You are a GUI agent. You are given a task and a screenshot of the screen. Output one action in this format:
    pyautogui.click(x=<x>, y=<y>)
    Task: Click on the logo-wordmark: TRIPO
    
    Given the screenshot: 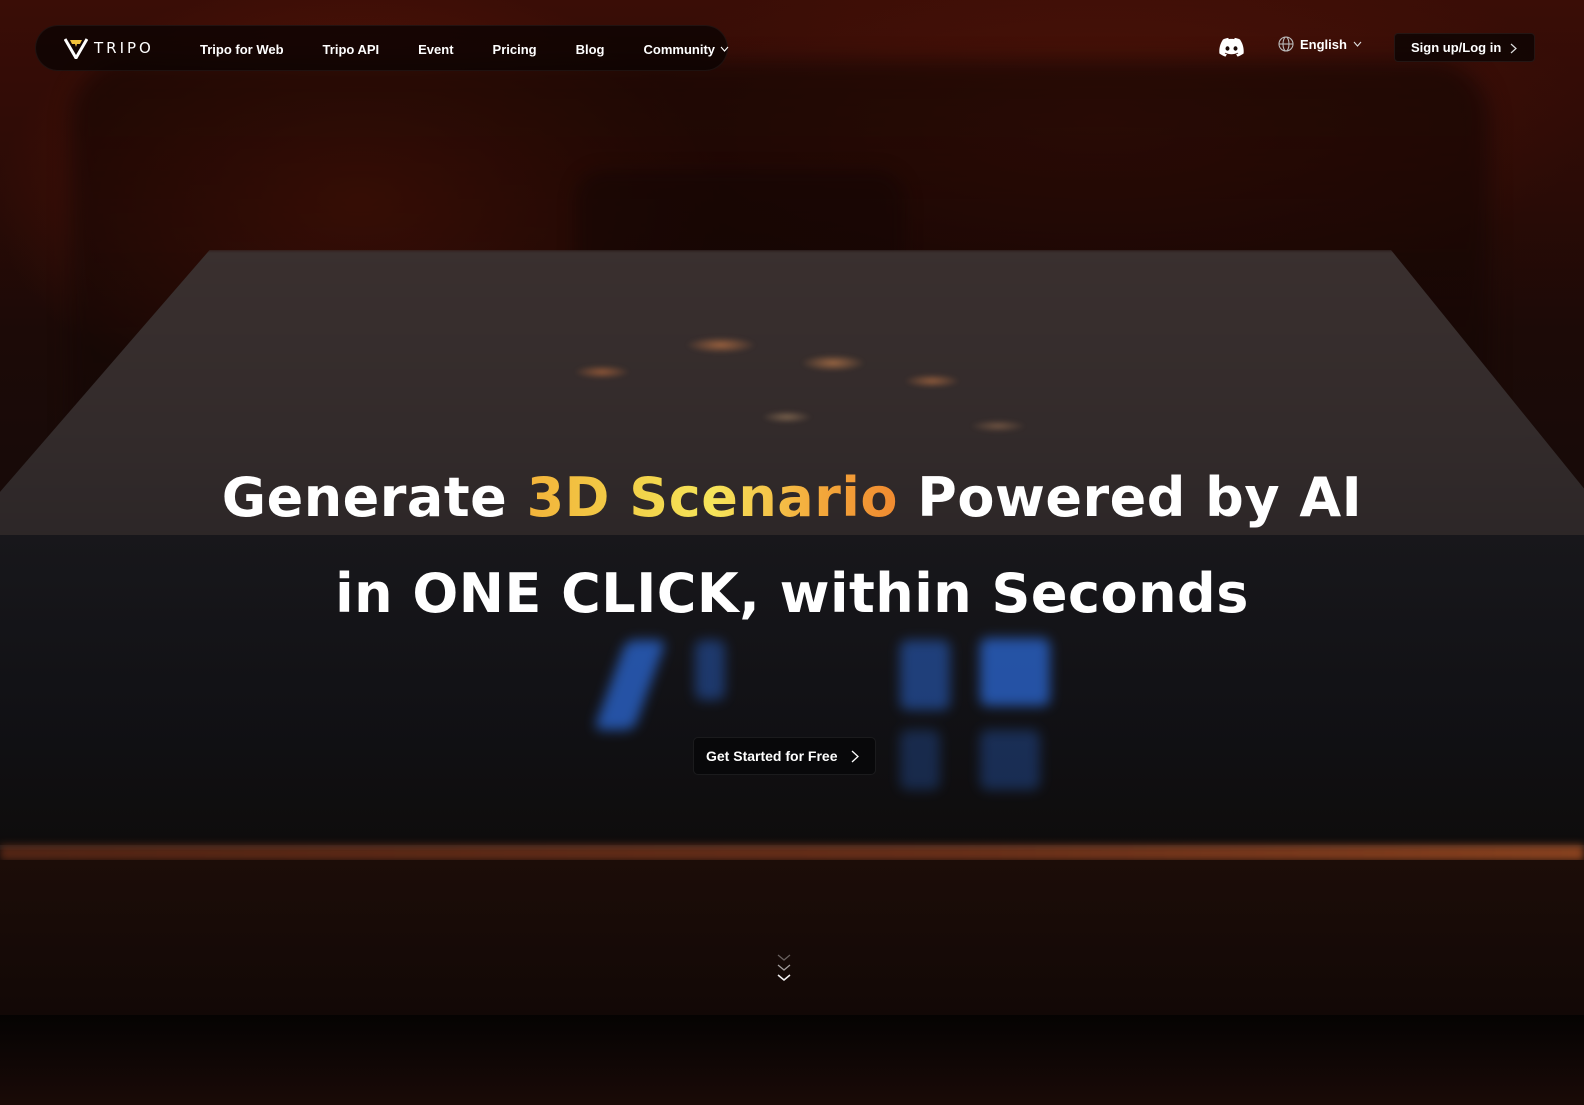 What is the action you would take?
    pyautogui.click(x=124, y=48)
    